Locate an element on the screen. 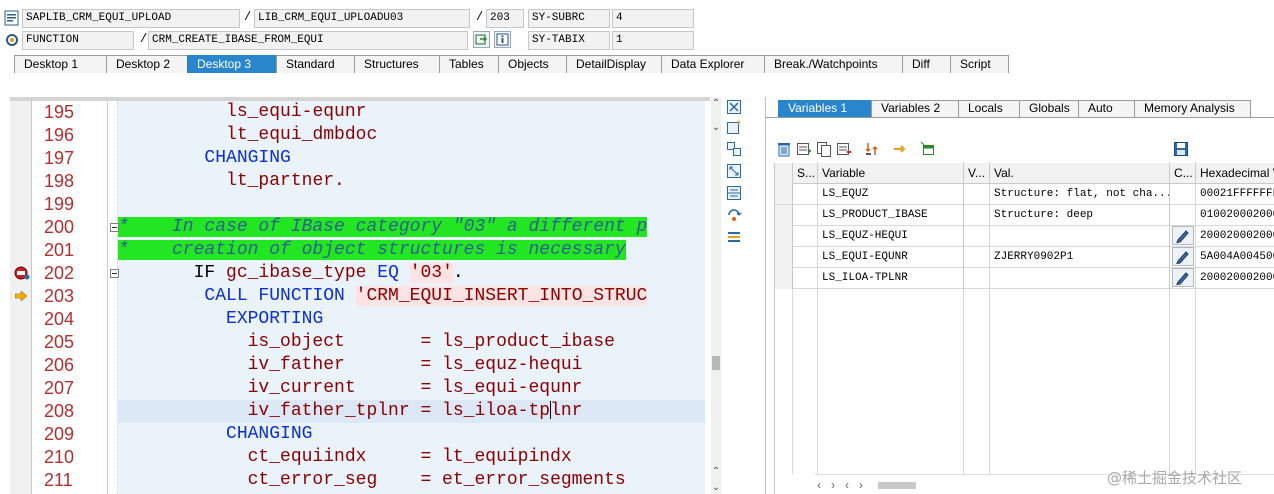  tab-diff: Diff is located at coordinates (926, 64).